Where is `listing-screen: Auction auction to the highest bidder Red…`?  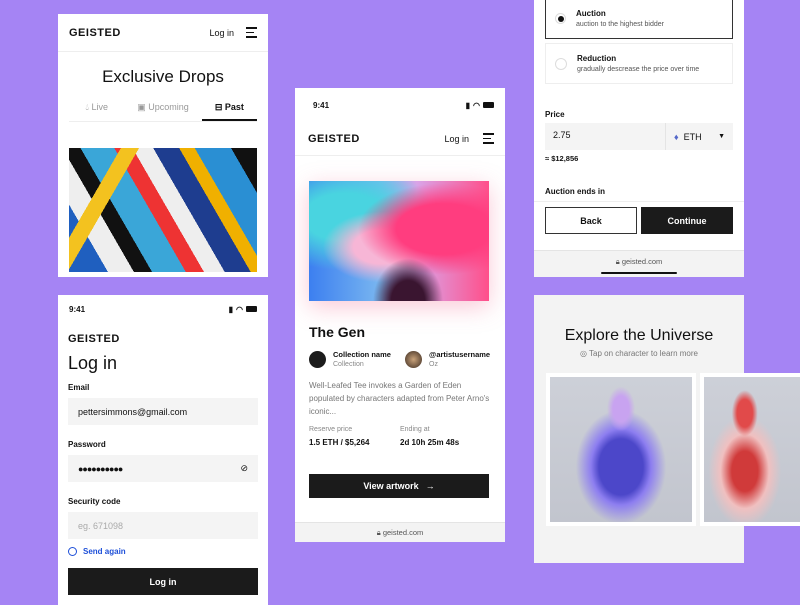 listing-screen: Auction auction to the highest bidder Red… is located at coordinates (639, 138).